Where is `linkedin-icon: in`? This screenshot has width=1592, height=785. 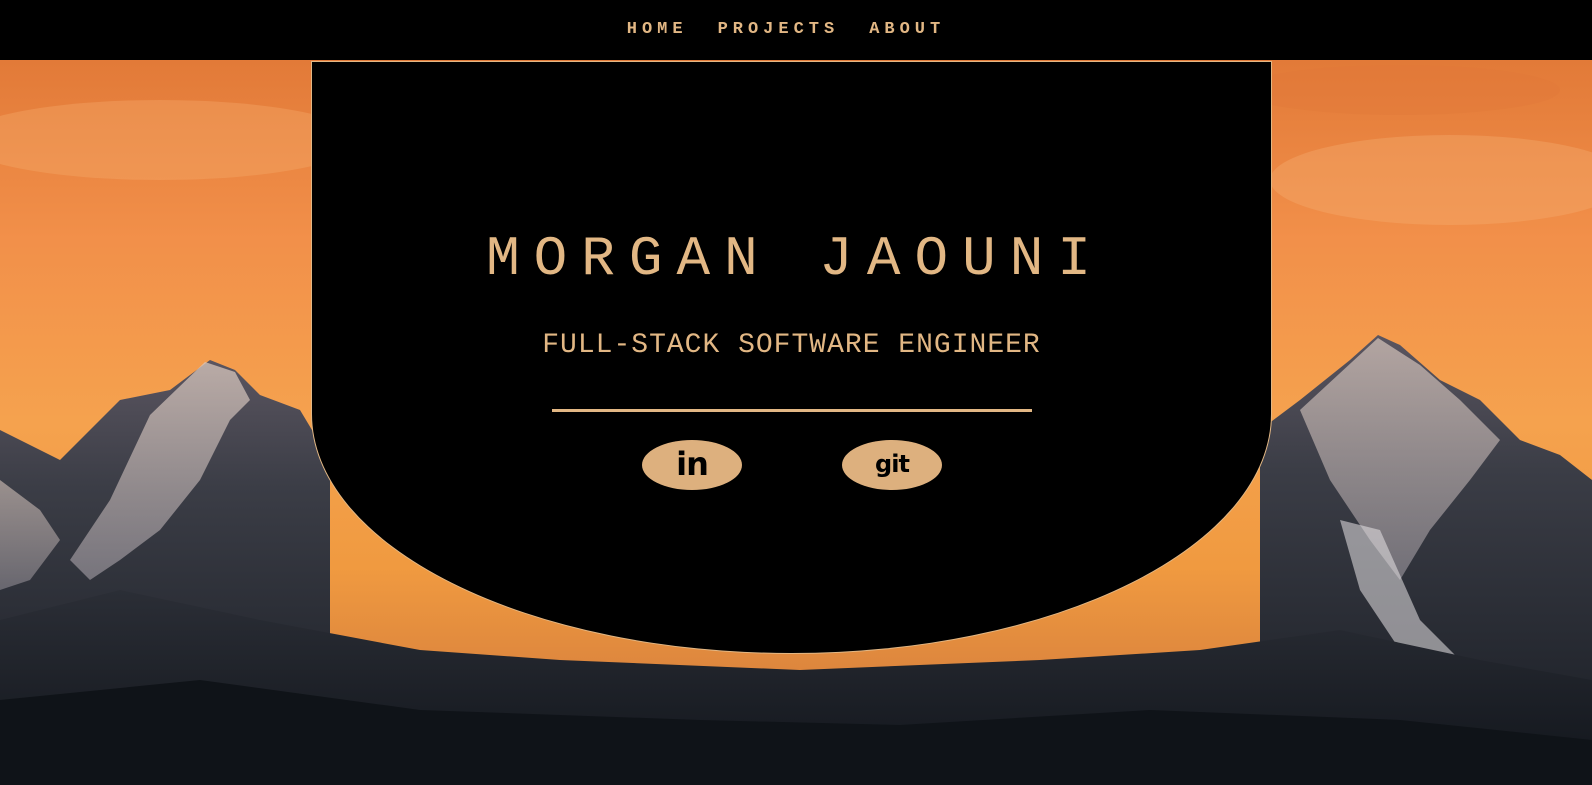 linkedin-icon: in is located at coordinates (692, 464).